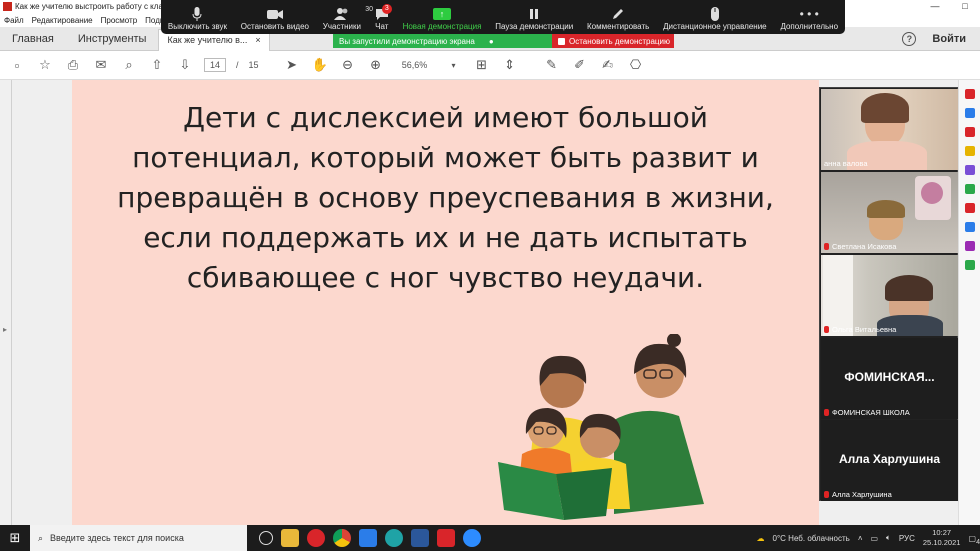 Image resolution: width=980 pixels, height=551 pixels. I want to click on clock-date: 25.10.2021, so click(941, 542).